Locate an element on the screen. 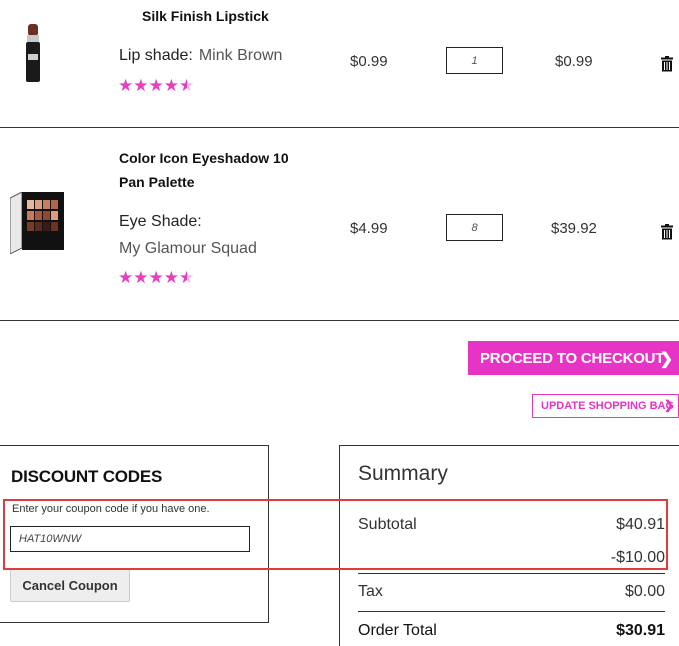 The height and width of the screenshot is (646, 679). product-name: Silk Finish Lipstick is located at coordinates (205, 16).